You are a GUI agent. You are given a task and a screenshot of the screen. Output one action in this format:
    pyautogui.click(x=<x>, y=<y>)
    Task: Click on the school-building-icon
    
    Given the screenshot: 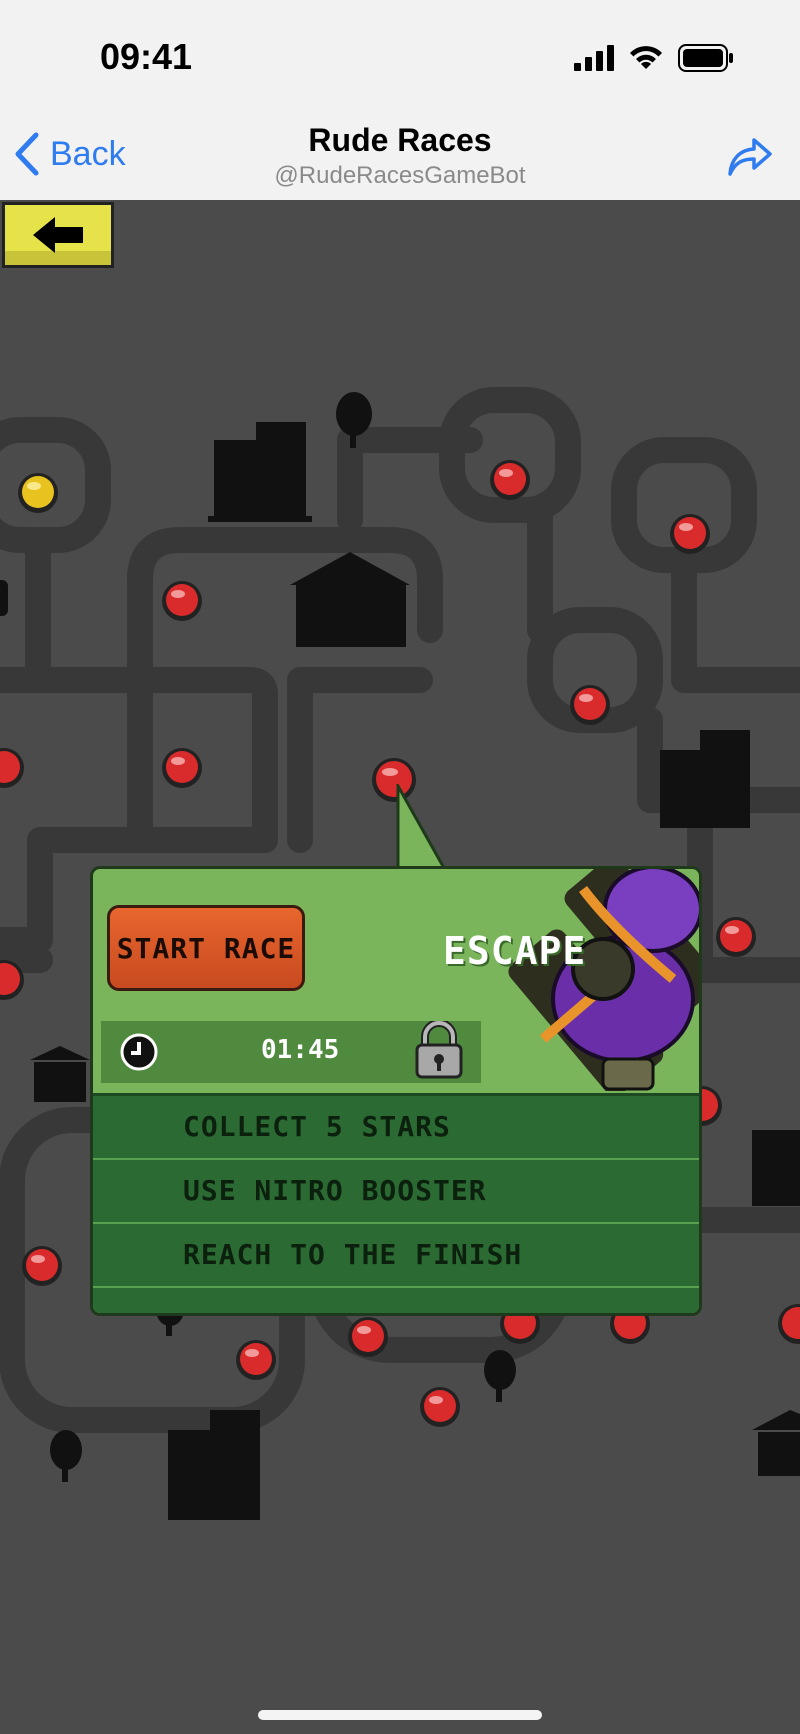 What is the action you would take?
    pyautogui.click(x=350, y=599)
    